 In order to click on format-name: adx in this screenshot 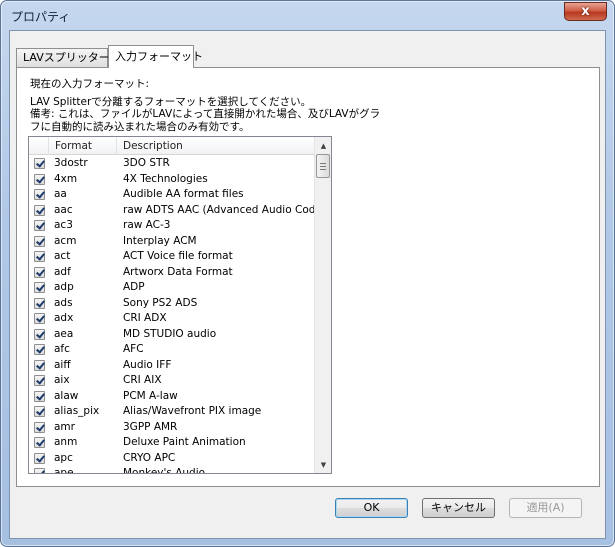, I will do `click(64, 318)`.